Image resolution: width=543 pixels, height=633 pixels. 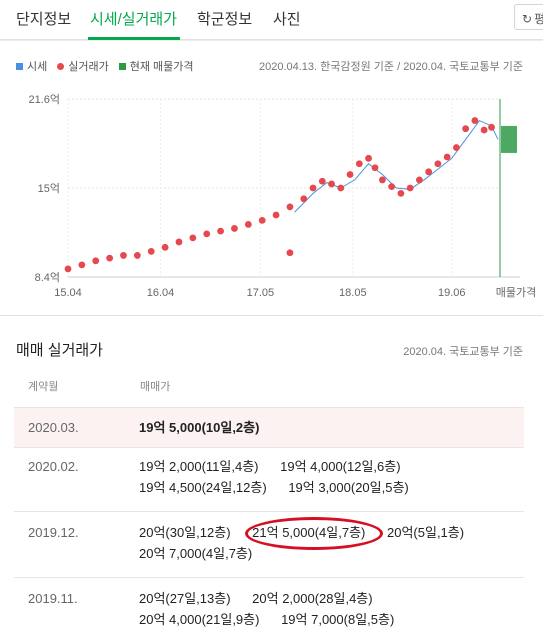 What do you see at coordinates (271, 40) in the screenshot?
I see `tab-bar-shadow` at bounding box center [271, 40].